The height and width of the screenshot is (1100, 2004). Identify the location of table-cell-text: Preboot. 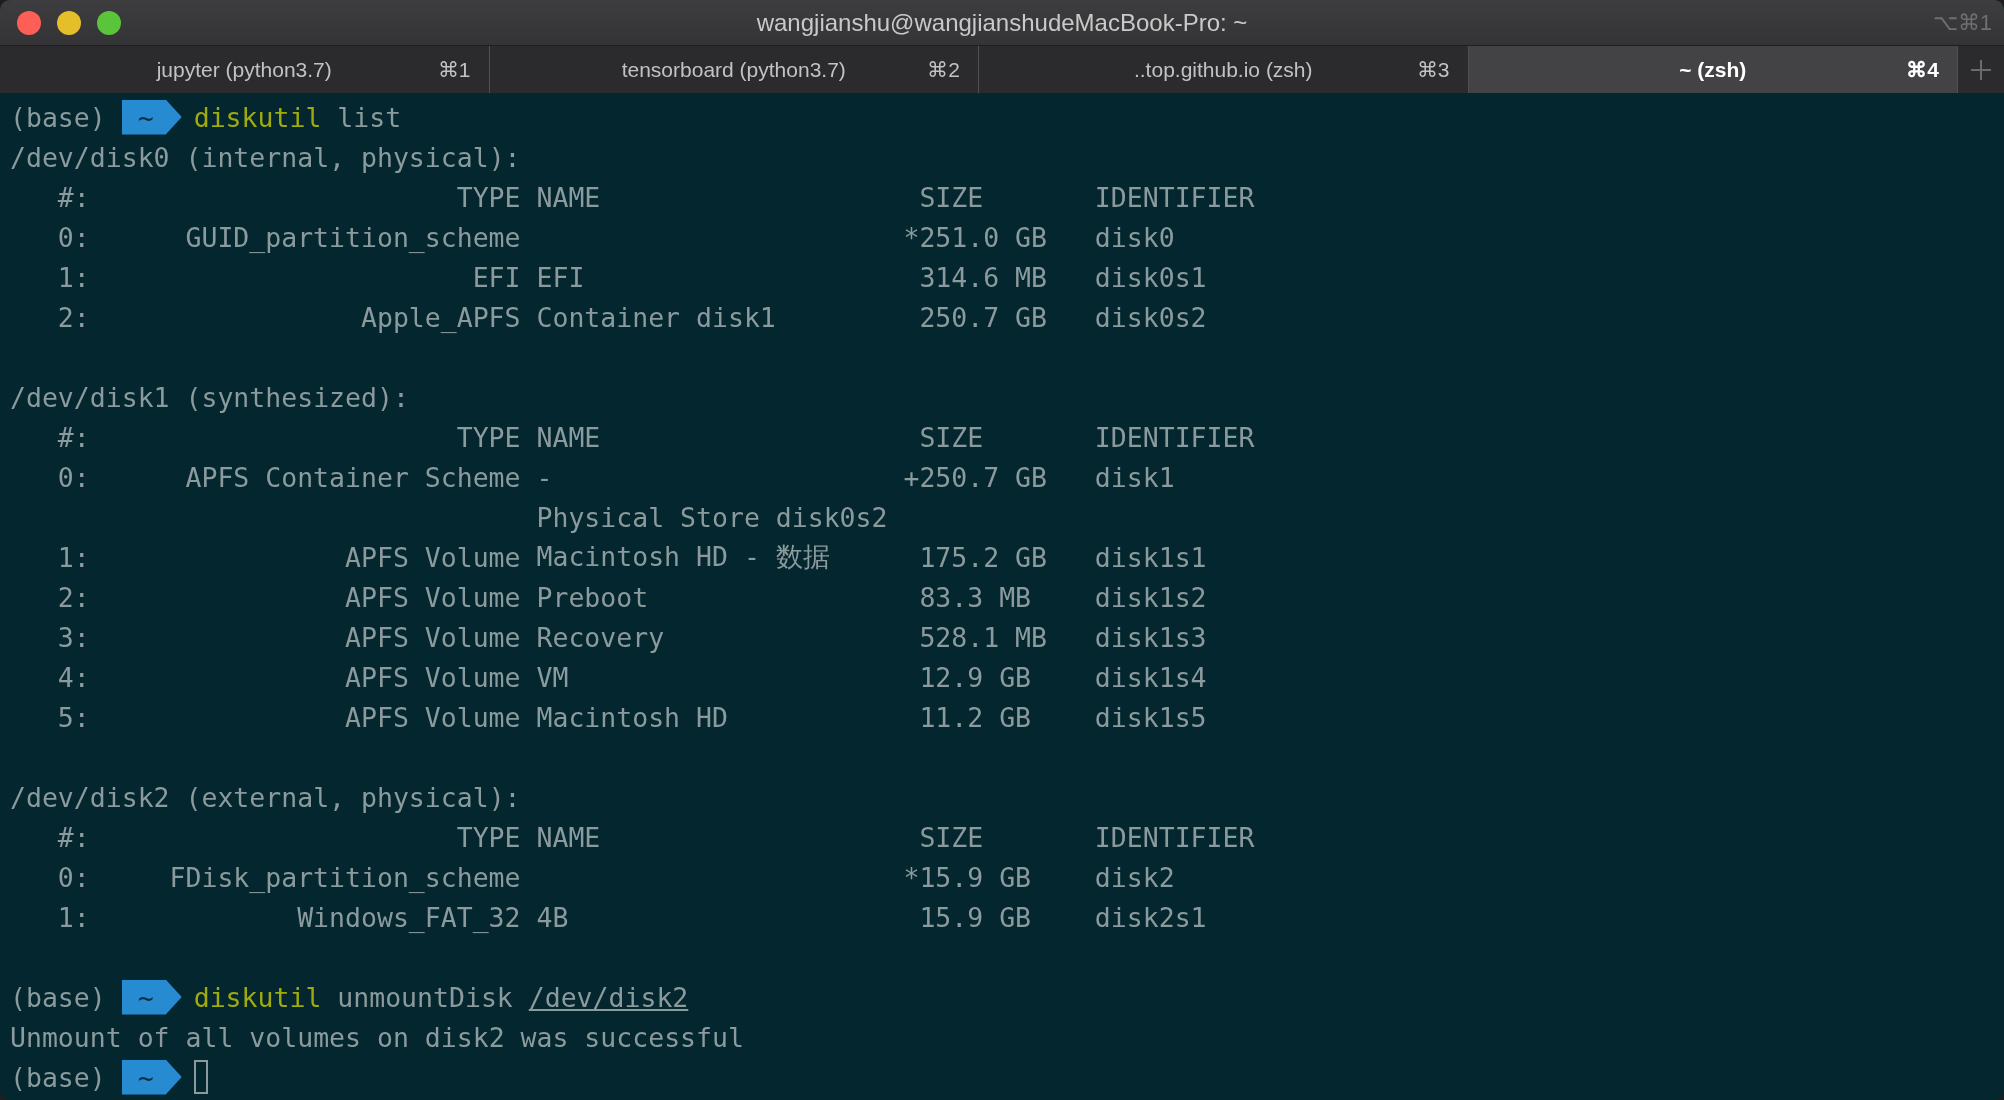
(593, 597).